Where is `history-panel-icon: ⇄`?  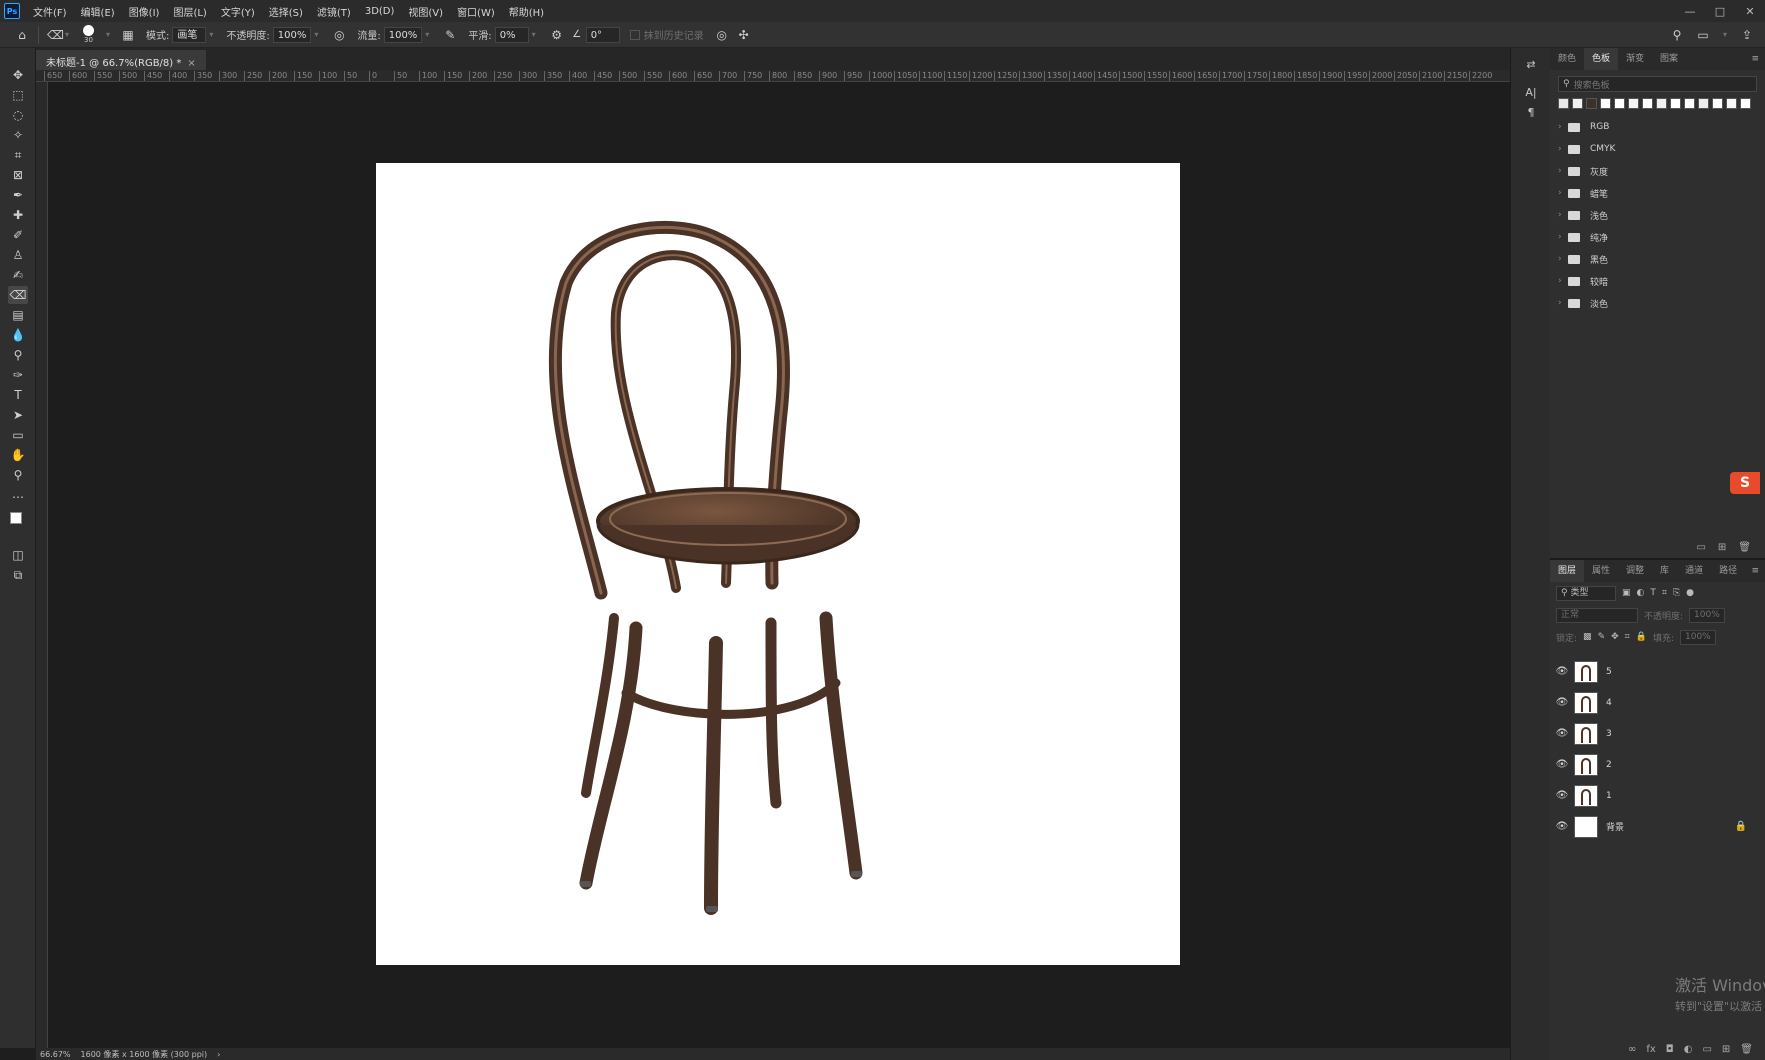
history-panel-icon: ⇄ is located at coordinates (1531, 67).